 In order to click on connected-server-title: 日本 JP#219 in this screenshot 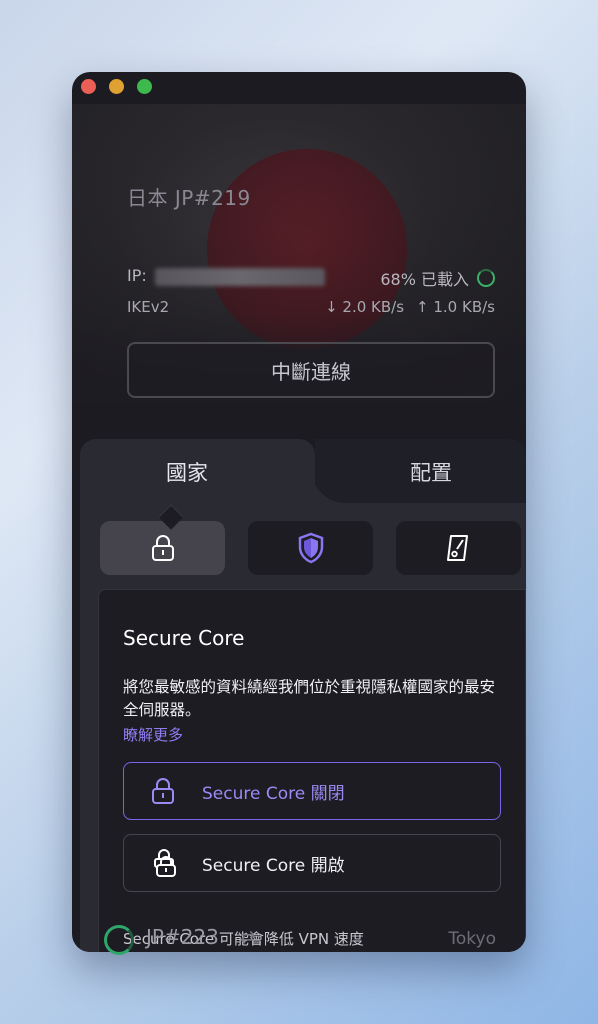, I will do `click(189, 198)`.